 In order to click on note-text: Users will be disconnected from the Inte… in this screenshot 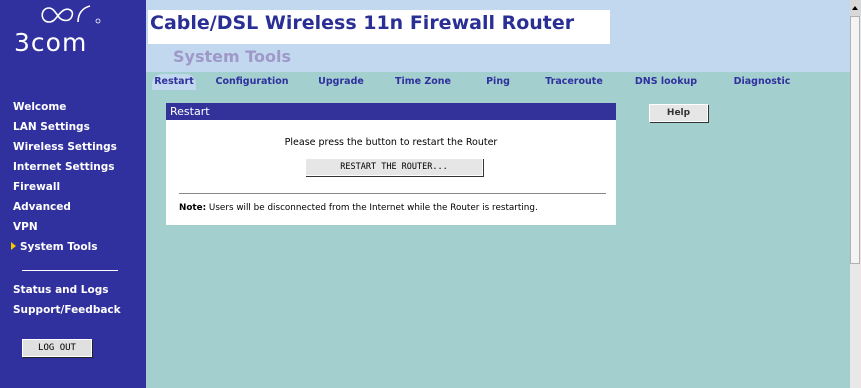, I will do `click(372, 208)`.